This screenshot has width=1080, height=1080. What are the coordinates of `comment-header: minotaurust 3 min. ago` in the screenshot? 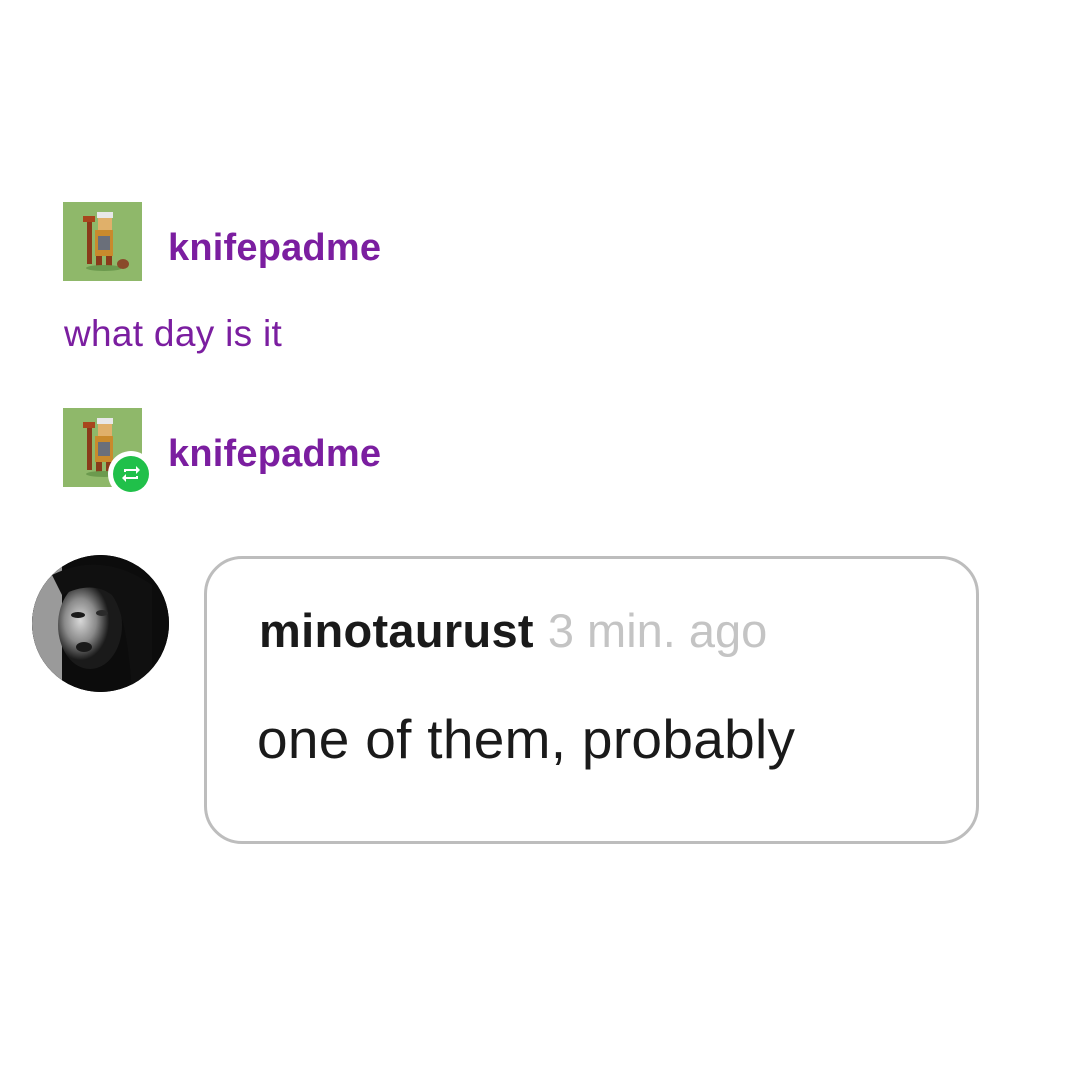 It's located at (513, 630).